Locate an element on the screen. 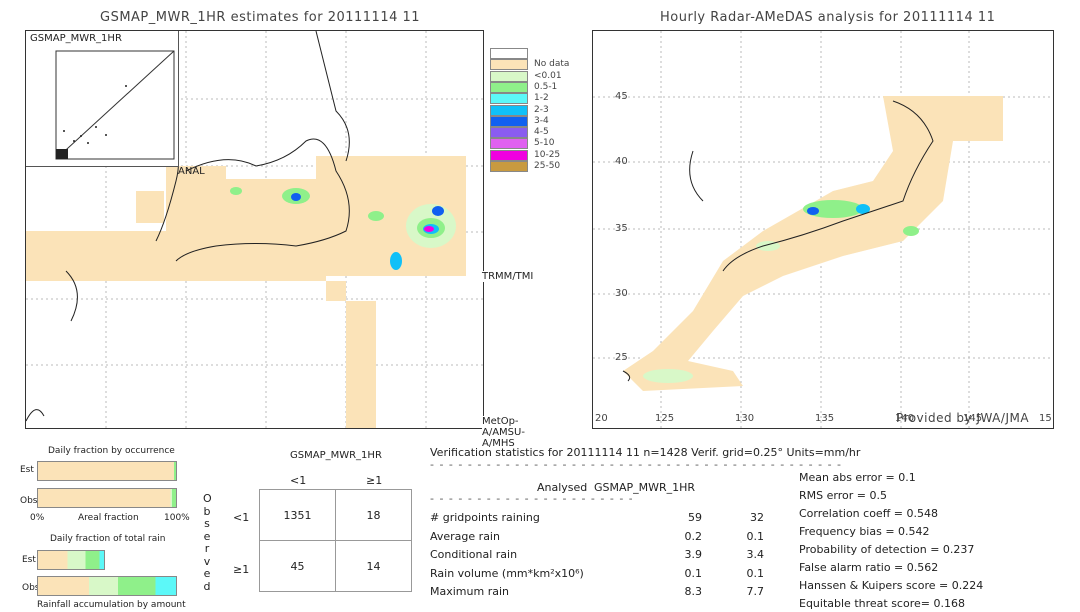 This screenshot has width=1080, height=612. stat-row-label: Rain volume (mm*km²x10⁶) is located at coordinates (507, 573).